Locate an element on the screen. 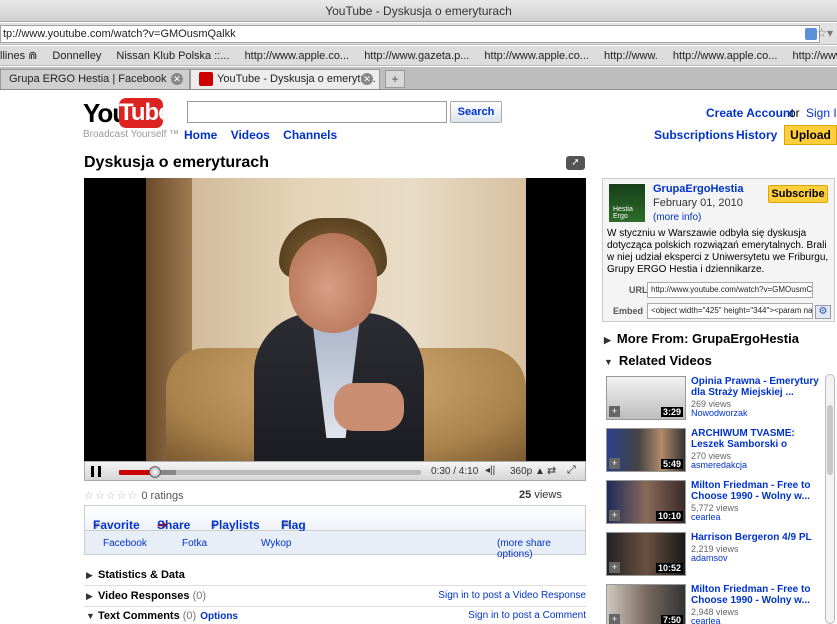 This screenshot has width=837, height=624. search-input is located at coordinates (317, 112).